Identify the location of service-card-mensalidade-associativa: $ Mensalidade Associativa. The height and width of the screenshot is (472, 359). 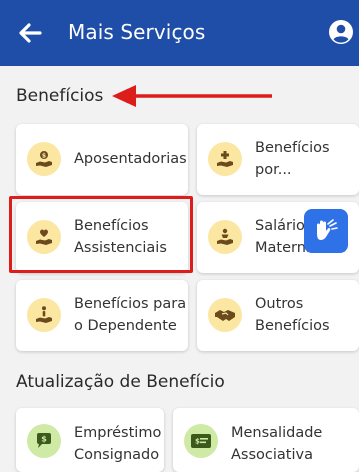
(266, 440).